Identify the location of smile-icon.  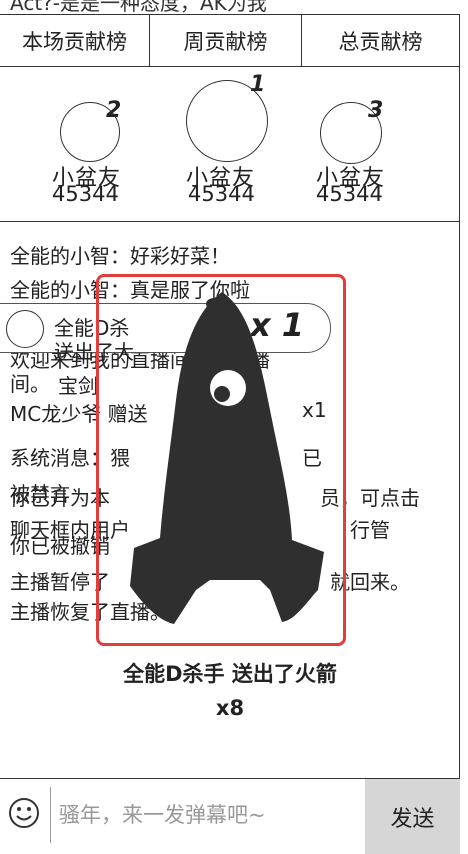
(24, 813).